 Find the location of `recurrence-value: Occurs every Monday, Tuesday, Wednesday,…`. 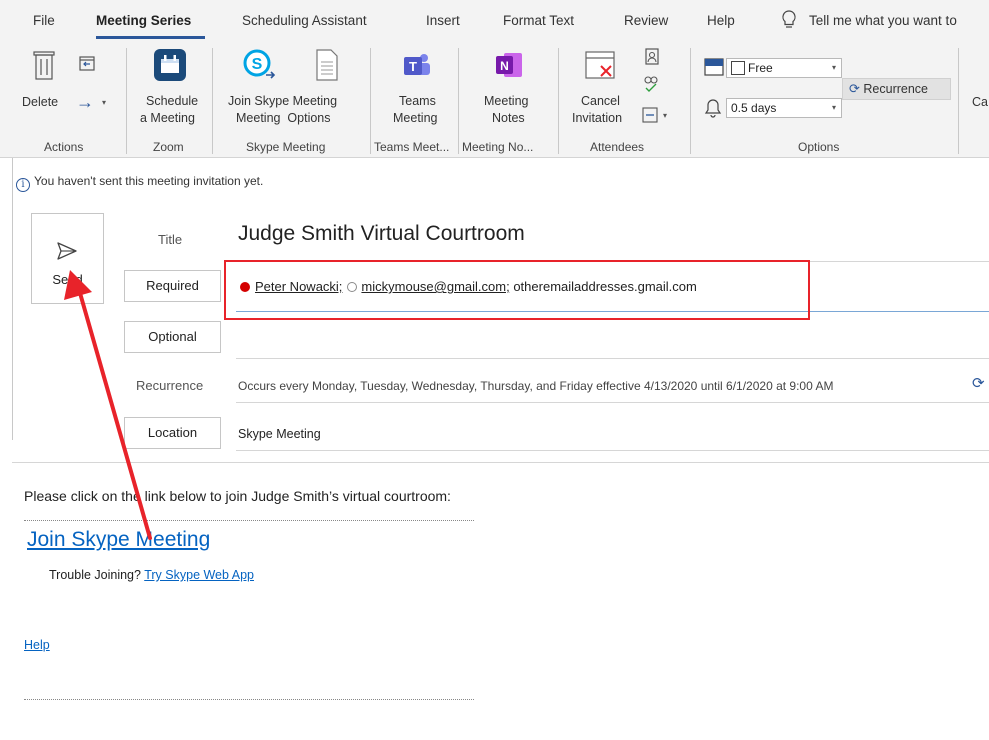

recurrence-value: Occurs every Monday, Tuesday, Wednesday,… is located at coordinates (536, 386).